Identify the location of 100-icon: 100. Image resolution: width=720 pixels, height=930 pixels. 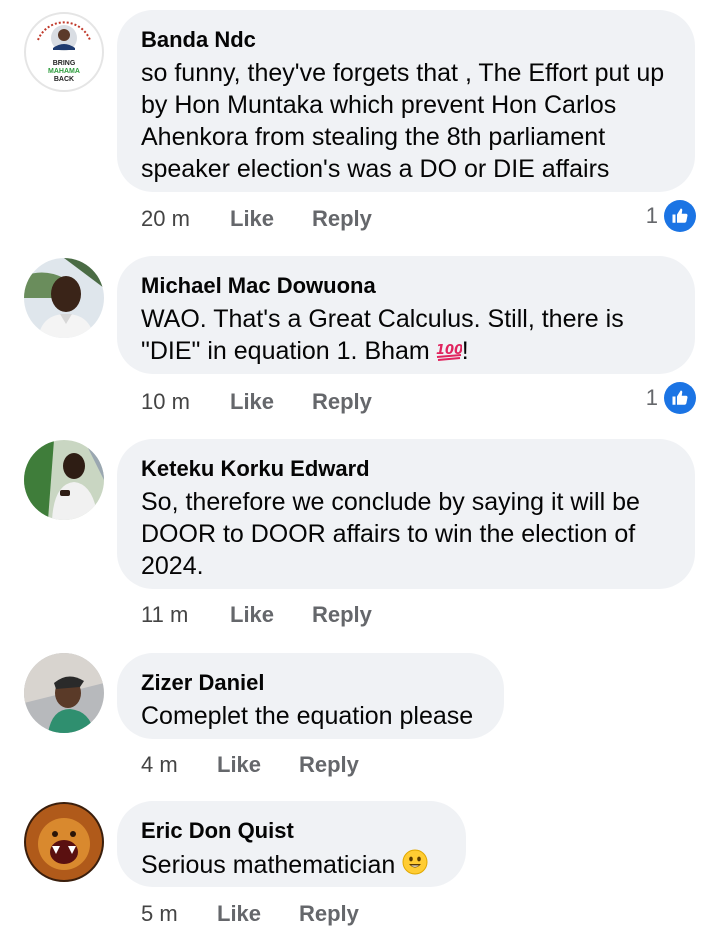
(449, 354).